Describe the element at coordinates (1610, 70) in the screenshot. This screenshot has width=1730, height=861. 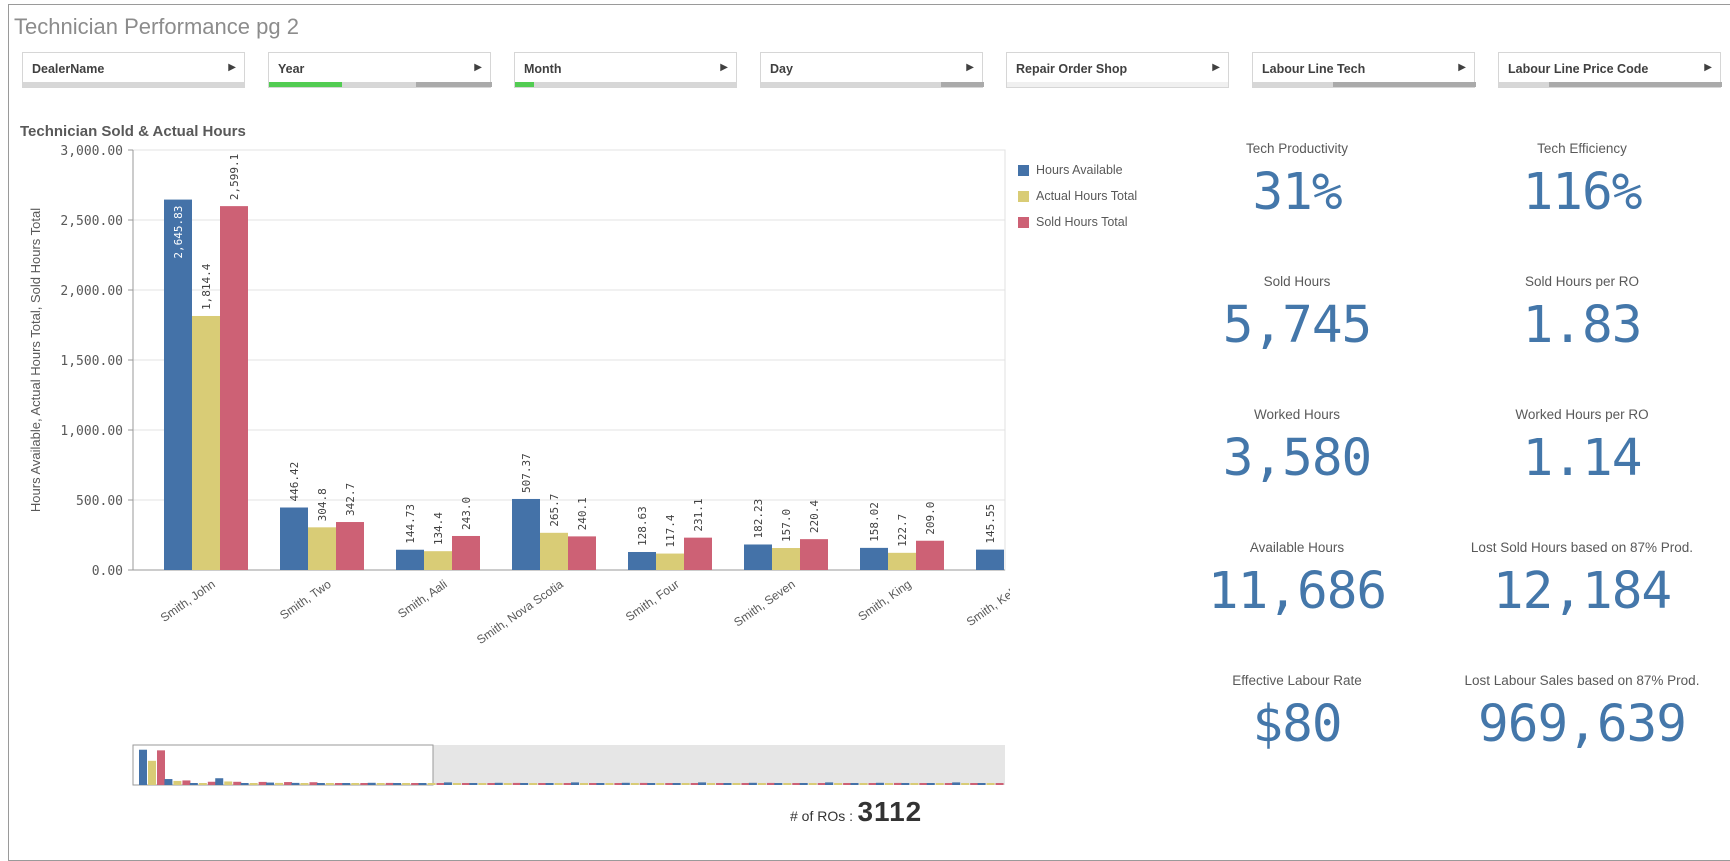
I see `filter-labour-line-price-code: Labour Line Price Code ▶` at that location.